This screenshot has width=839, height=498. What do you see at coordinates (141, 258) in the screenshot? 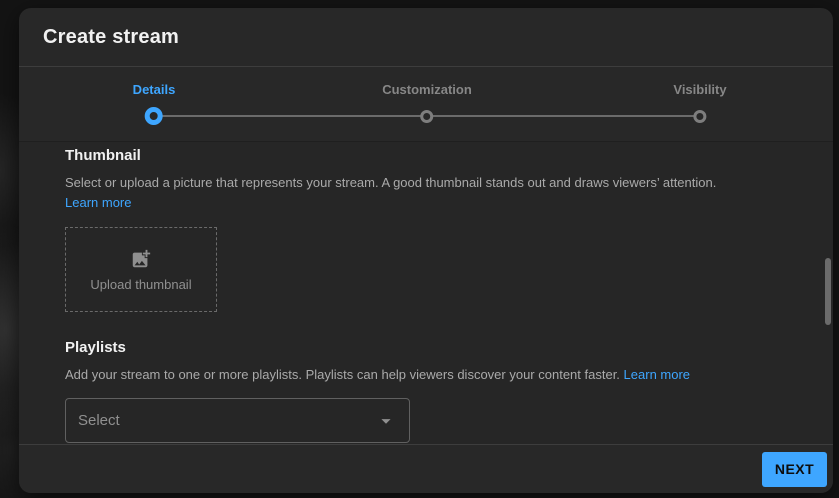
I see `add-photo-icon` at bounding box center [141, 258].